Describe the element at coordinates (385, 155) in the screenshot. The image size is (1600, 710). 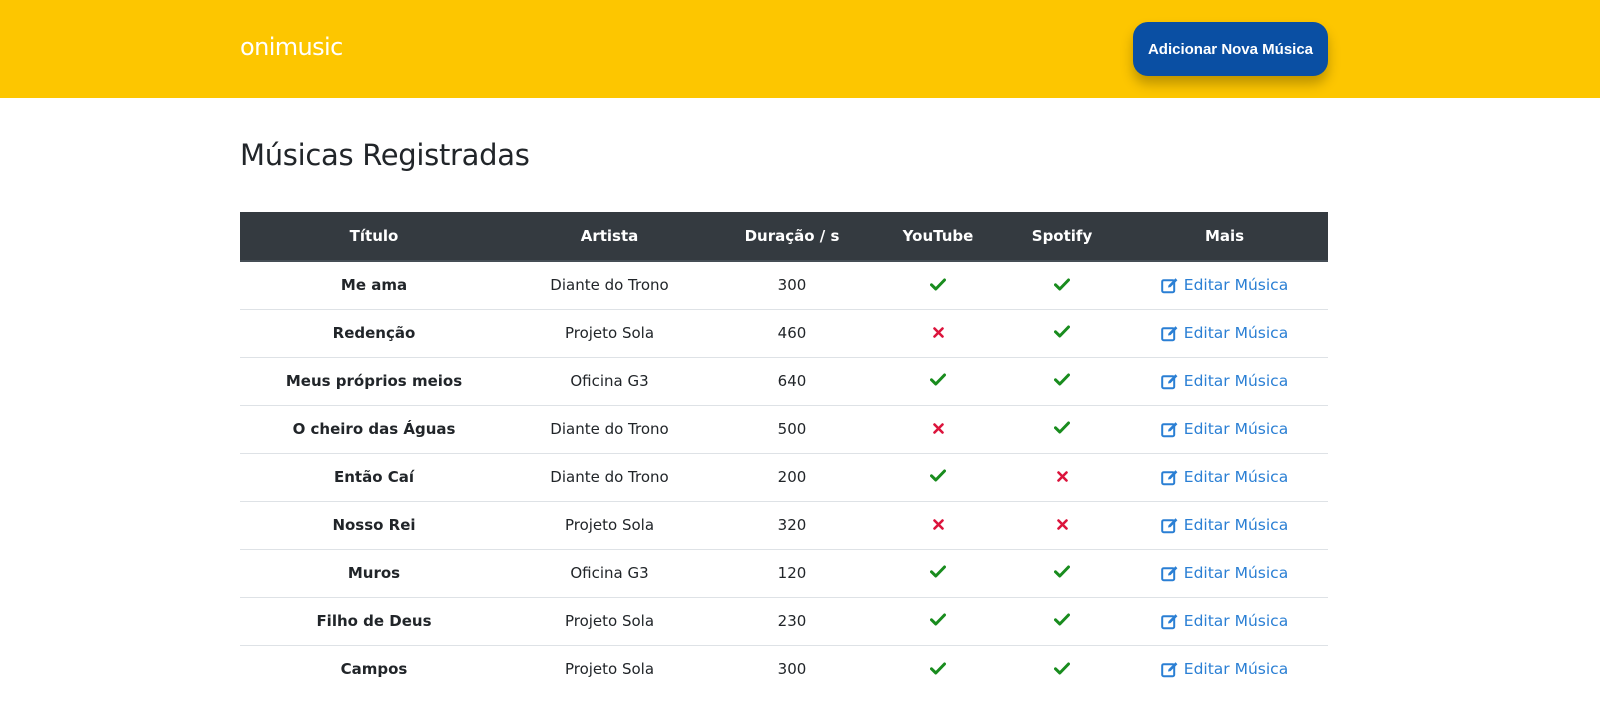
I see `page-title: Músicas Registradas` at that location.